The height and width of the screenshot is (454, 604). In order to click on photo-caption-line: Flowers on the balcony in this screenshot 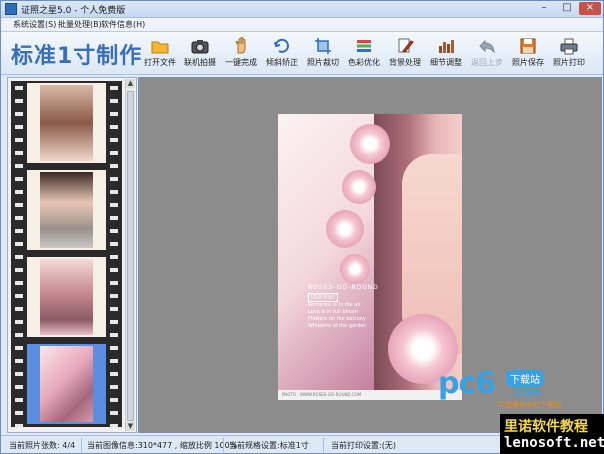, I will do `click(337, 319)`.